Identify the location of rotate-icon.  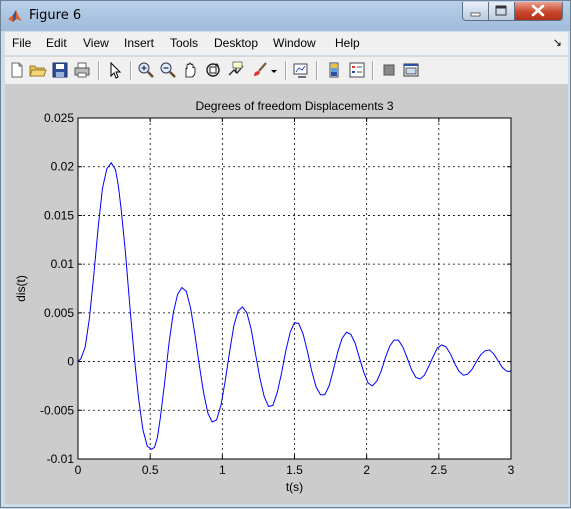
(213, 70).